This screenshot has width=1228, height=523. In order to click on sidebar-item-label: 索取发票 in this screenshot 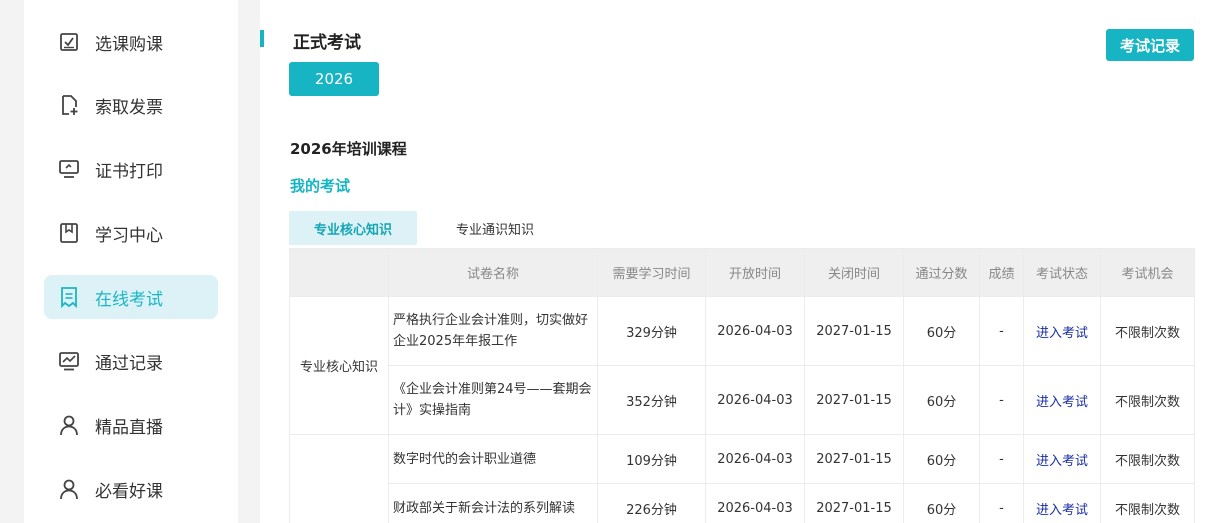, I will do `click(129, 107)`.